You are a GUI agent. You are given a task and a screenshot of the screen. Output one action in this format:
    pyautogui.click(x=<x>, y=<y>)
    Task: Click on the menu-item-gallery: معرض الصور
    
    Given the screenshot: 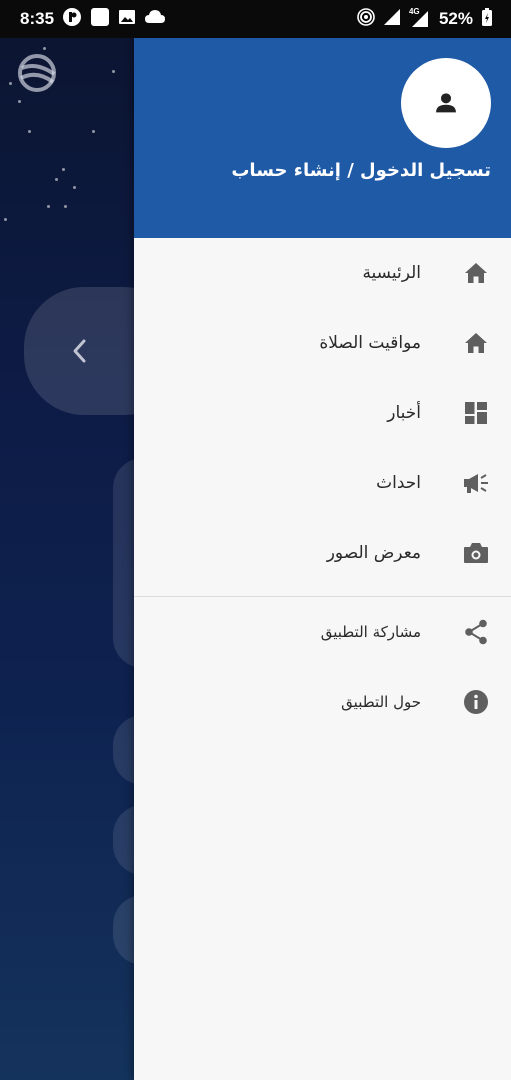 What is the action you would take?
    pyautogui.click(x=322, y=553)
    